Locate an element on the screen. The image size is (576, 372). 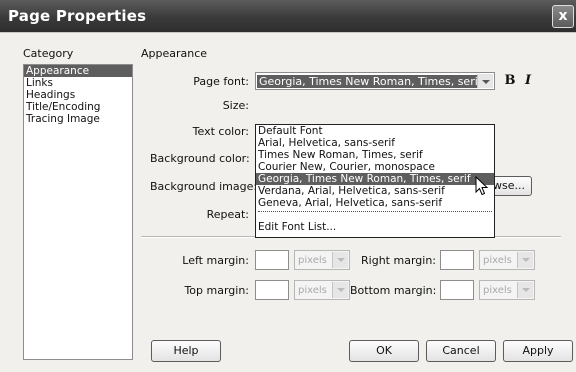
background-color-label: Background color: is located at coordinates (200, 158).